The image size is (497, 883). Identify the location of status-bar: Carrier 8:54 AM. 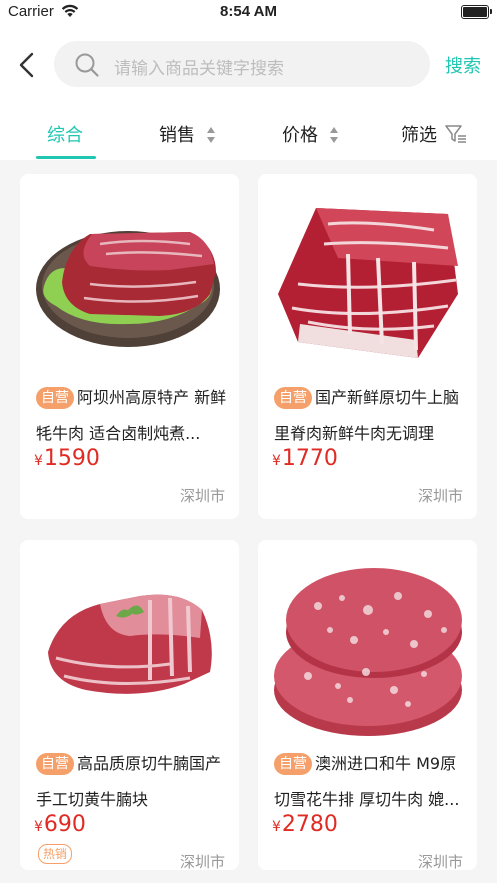
(248, 13).